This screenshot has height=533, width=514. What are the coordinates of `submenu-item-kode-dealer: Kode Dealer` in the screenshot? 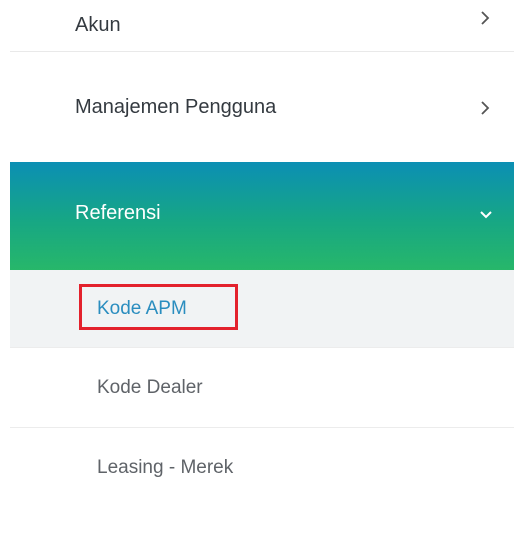 It's located at (262, 388).